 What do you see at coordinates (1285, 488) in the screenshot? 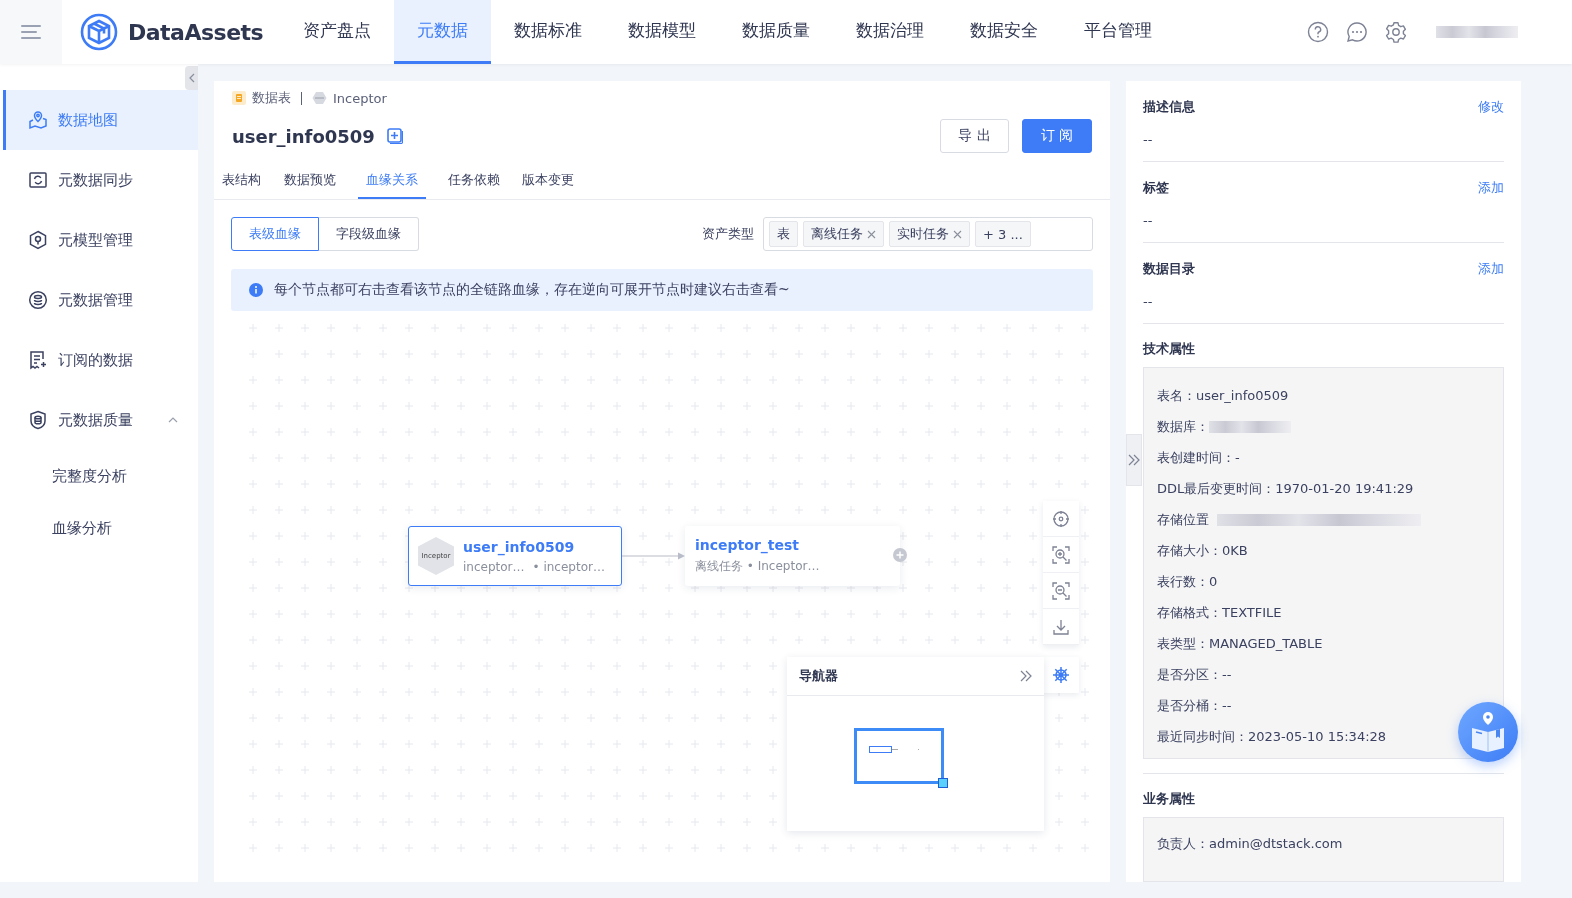
I see `property-text: DDL最后变更时间：1970-01-20 19:41:29` at bounding box center [1285, 488].